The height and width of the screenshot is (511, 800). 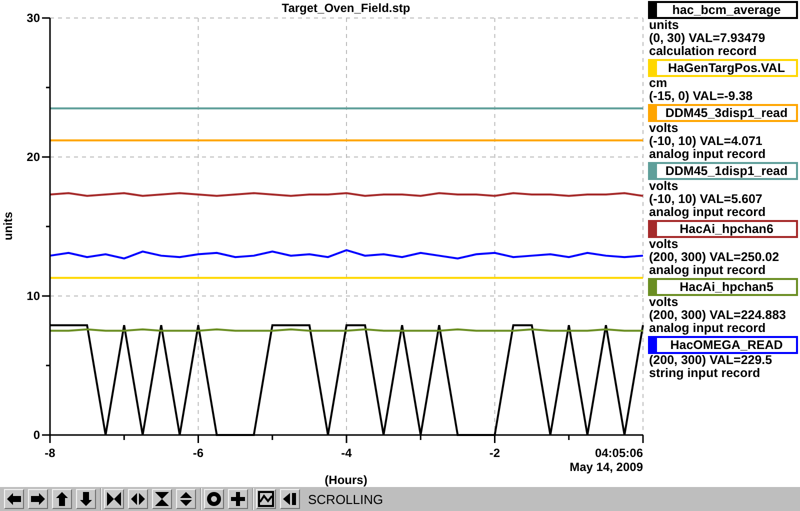 I want to click on y-tick-label: 20, so click(x=33, y=157).